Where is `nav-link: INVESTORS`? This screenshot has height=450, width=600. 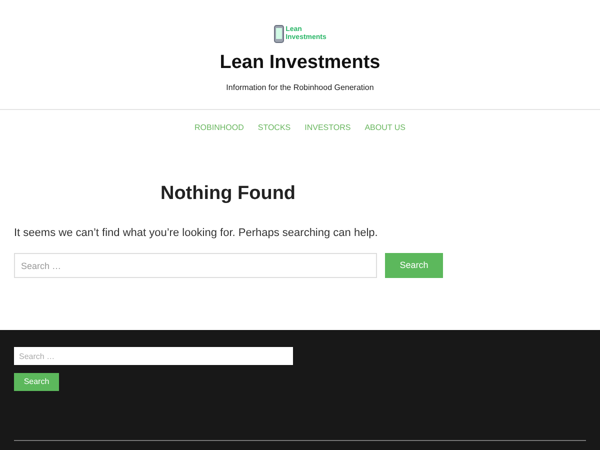
nav-link: INVESTORS is located at coordinates (327, 128).